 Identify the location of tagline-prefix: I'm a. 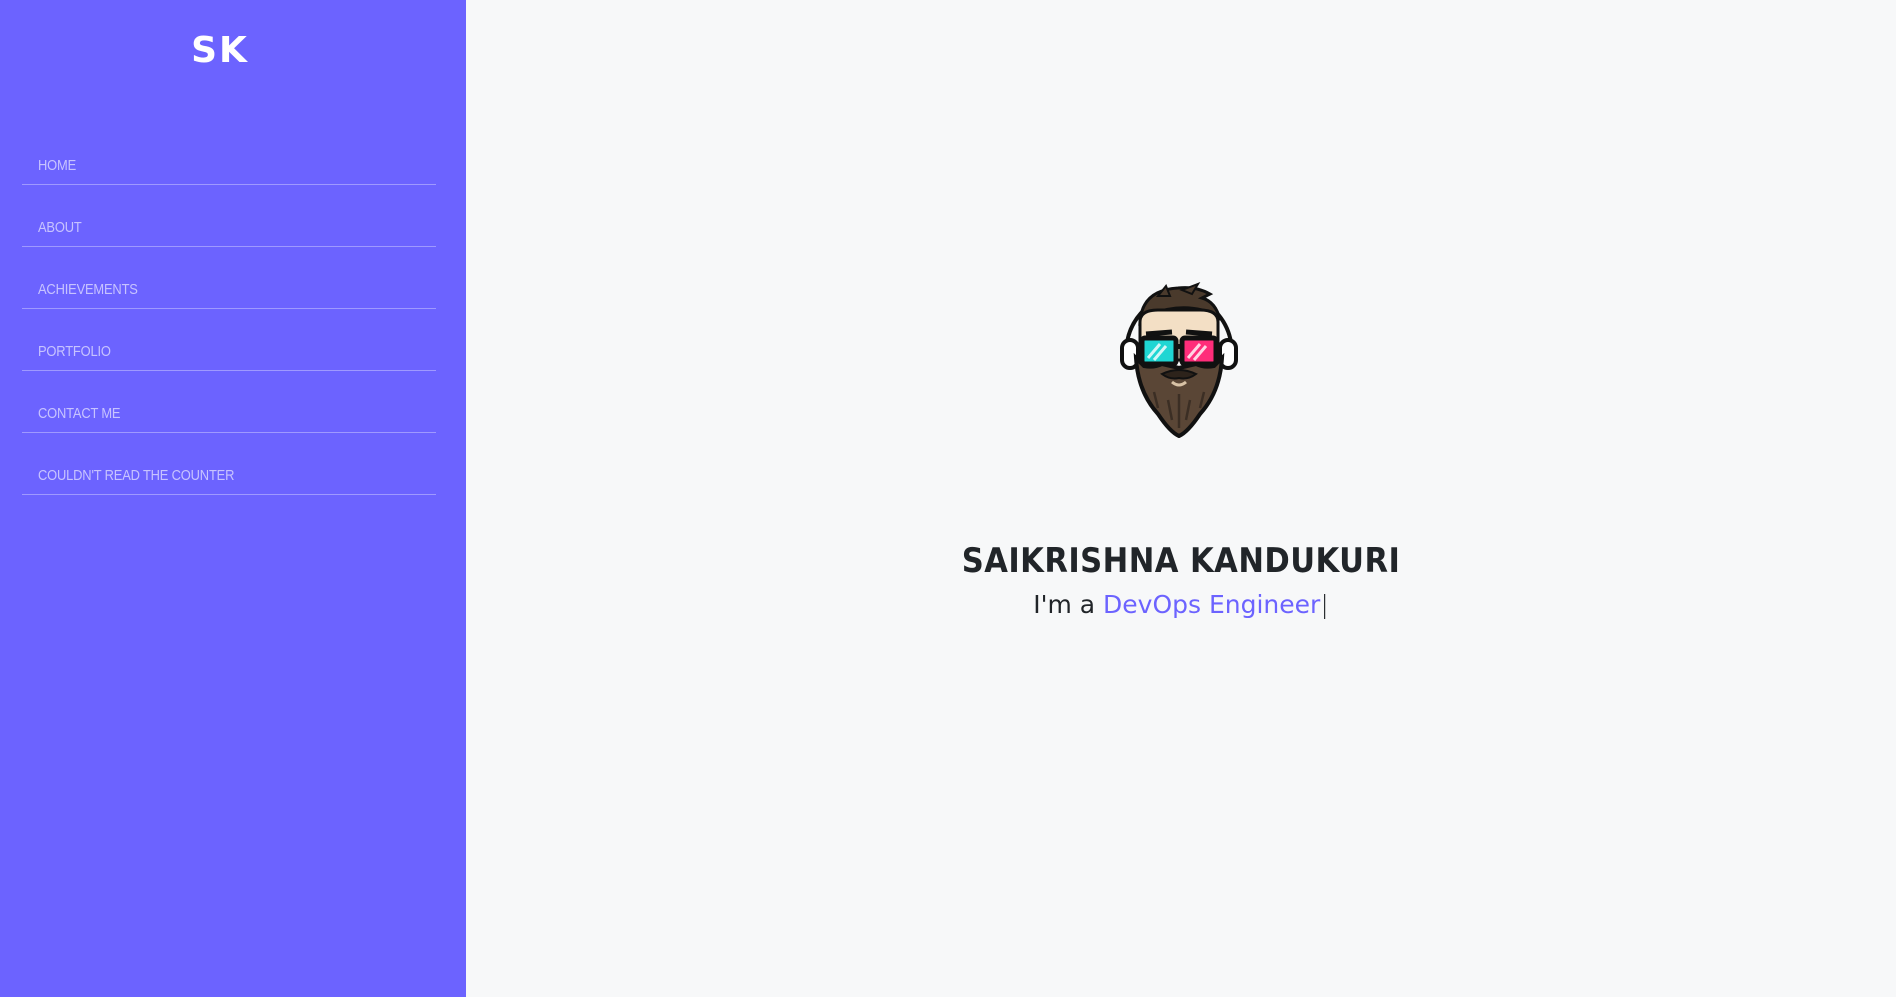
(1068, 604).